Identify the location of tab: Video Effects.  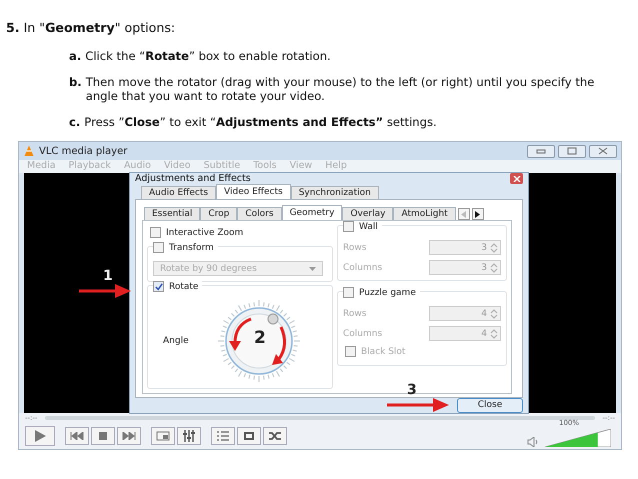
(253, 191).